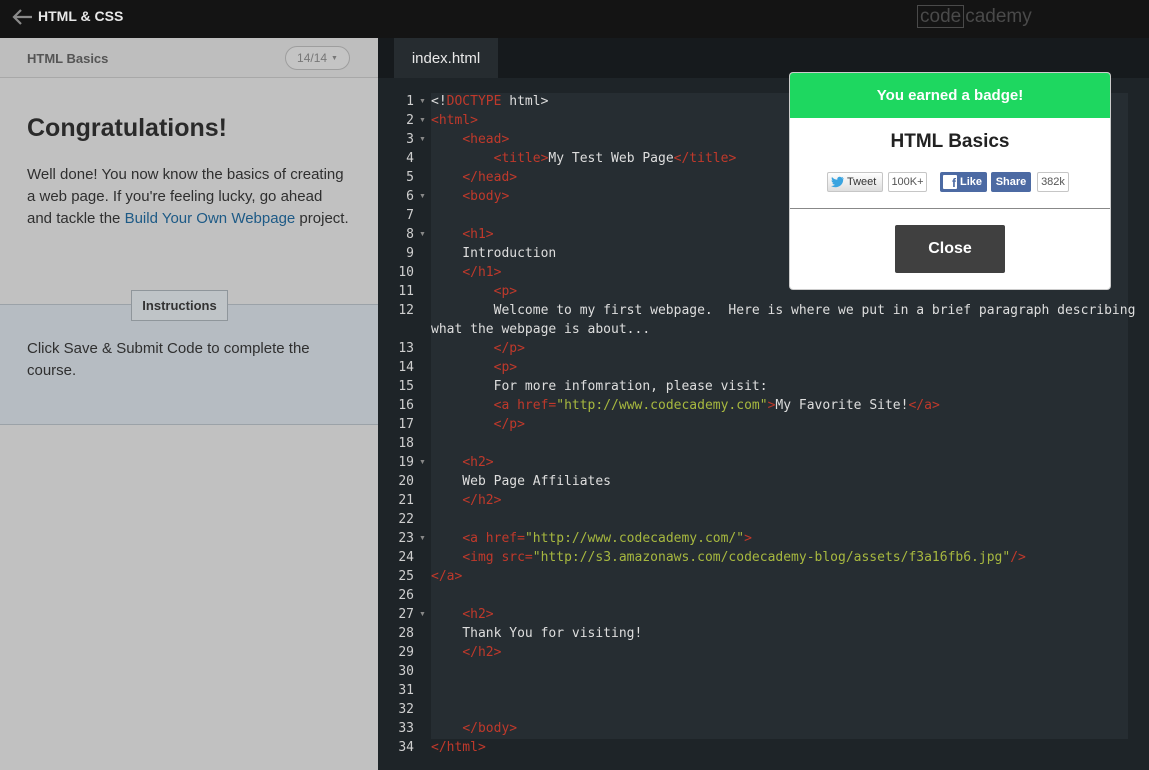  I want to click on code-line: <title>My Test Web Page</title>, so click(584, 158).